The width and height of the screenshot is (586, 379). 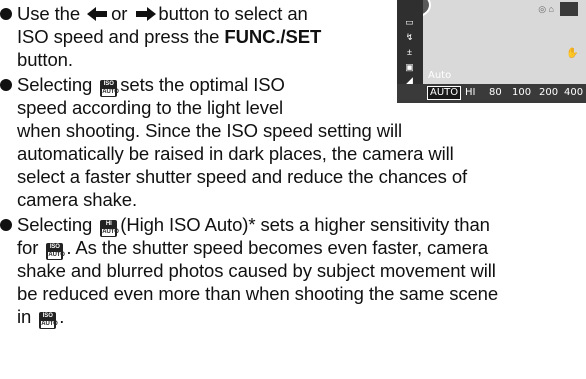 I want to click on bullet-3-line-5: in ISO AUTO., so click(x=41, y=317).